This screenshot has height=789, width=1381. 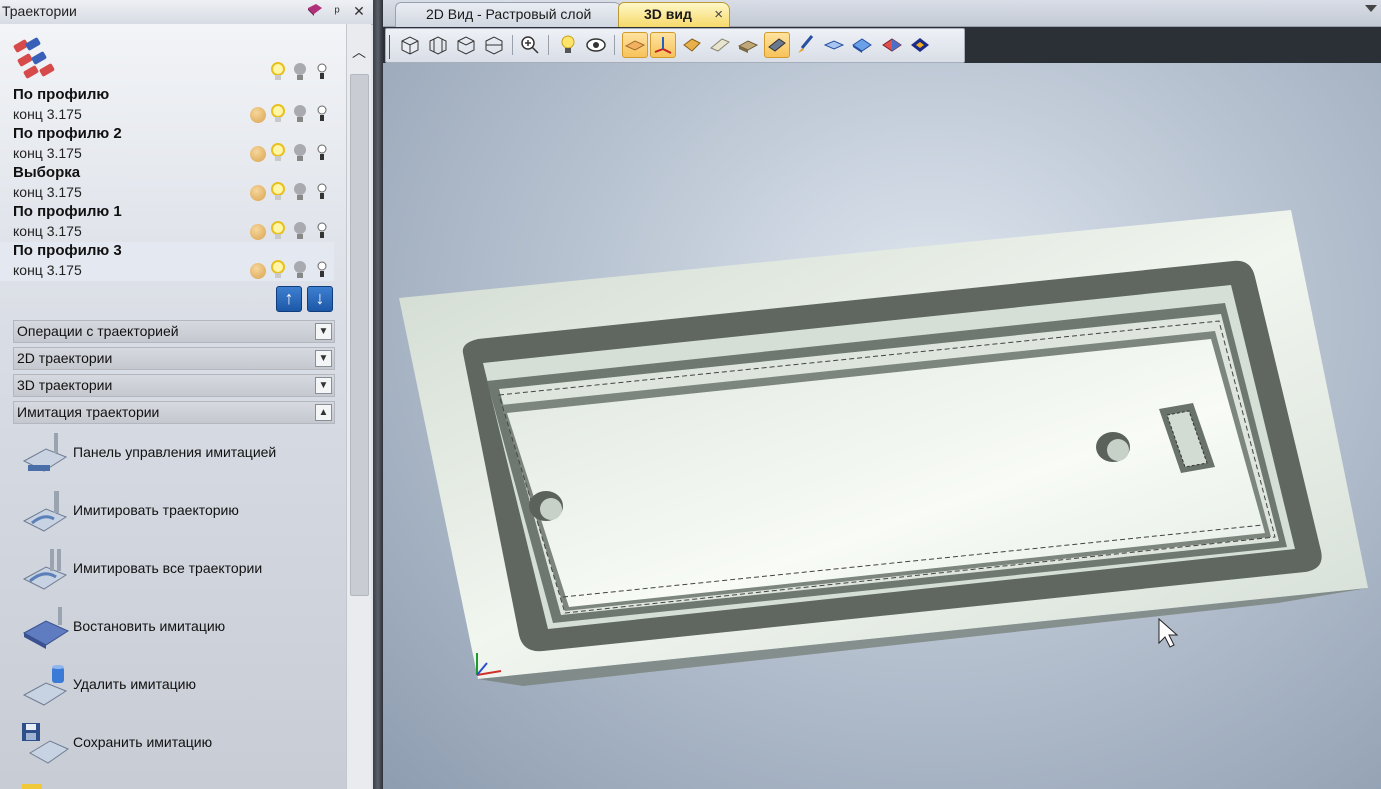 I want to click on panel-scrollbar: ︿, so click(x=358, y=406).